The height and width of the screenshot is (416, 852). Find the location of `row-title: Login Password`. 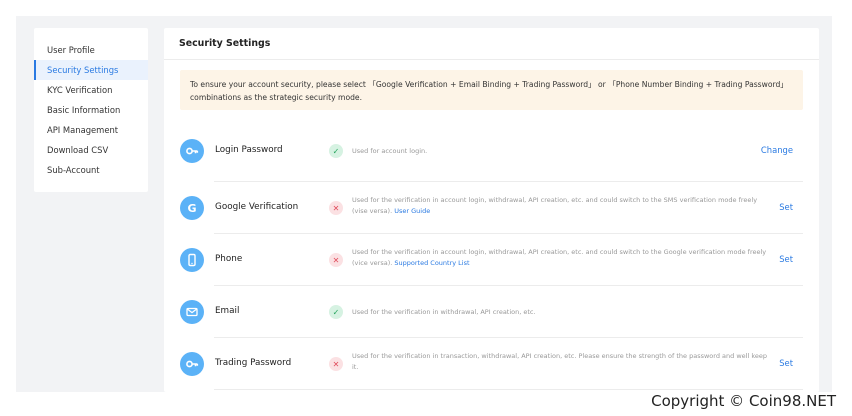

row-title: Login Password is located at coordinates (249, 150).